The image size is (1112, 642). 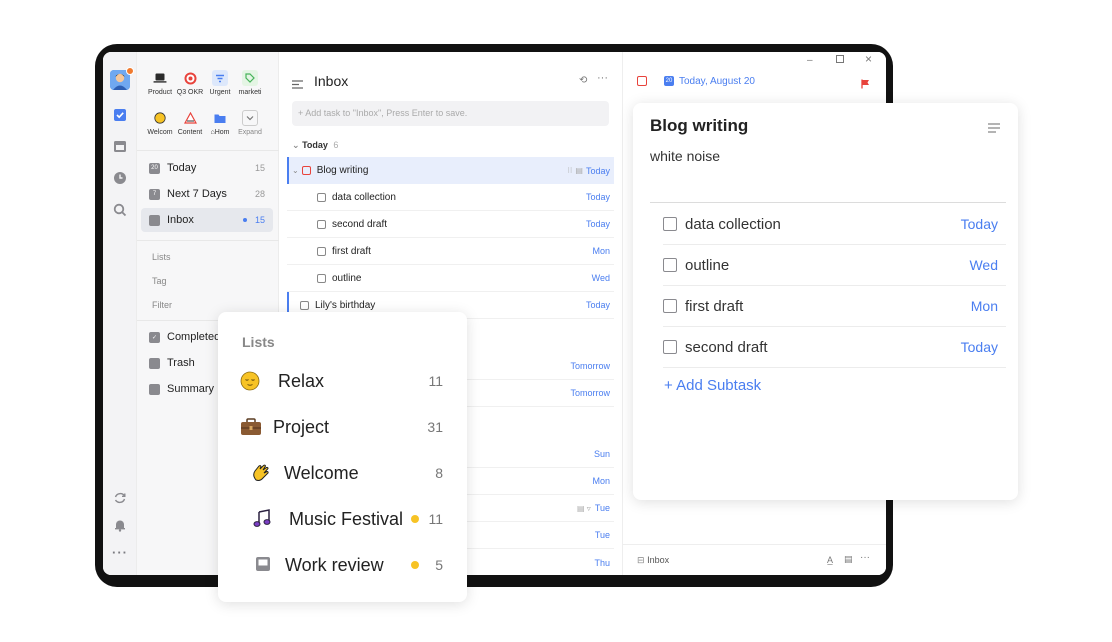 I want to click on pinned-product: Product, so click(x=160, y=83).